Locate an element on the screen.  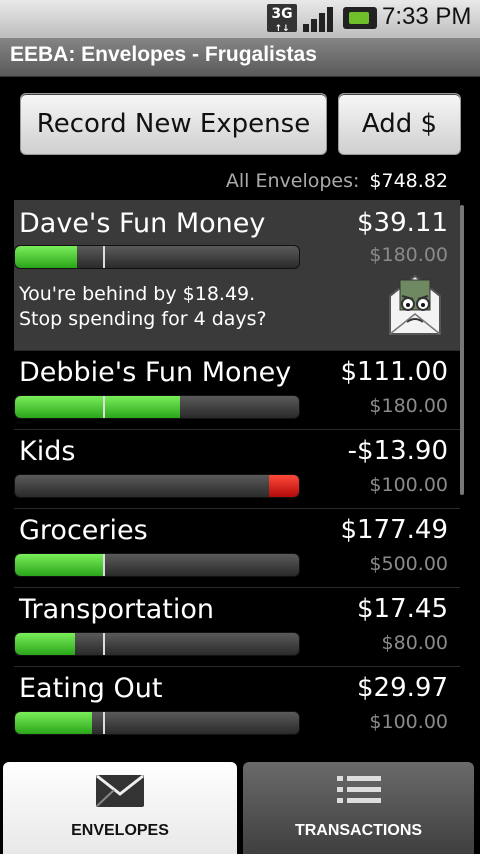
list-scrollbar is located at coordinates (462, 350).